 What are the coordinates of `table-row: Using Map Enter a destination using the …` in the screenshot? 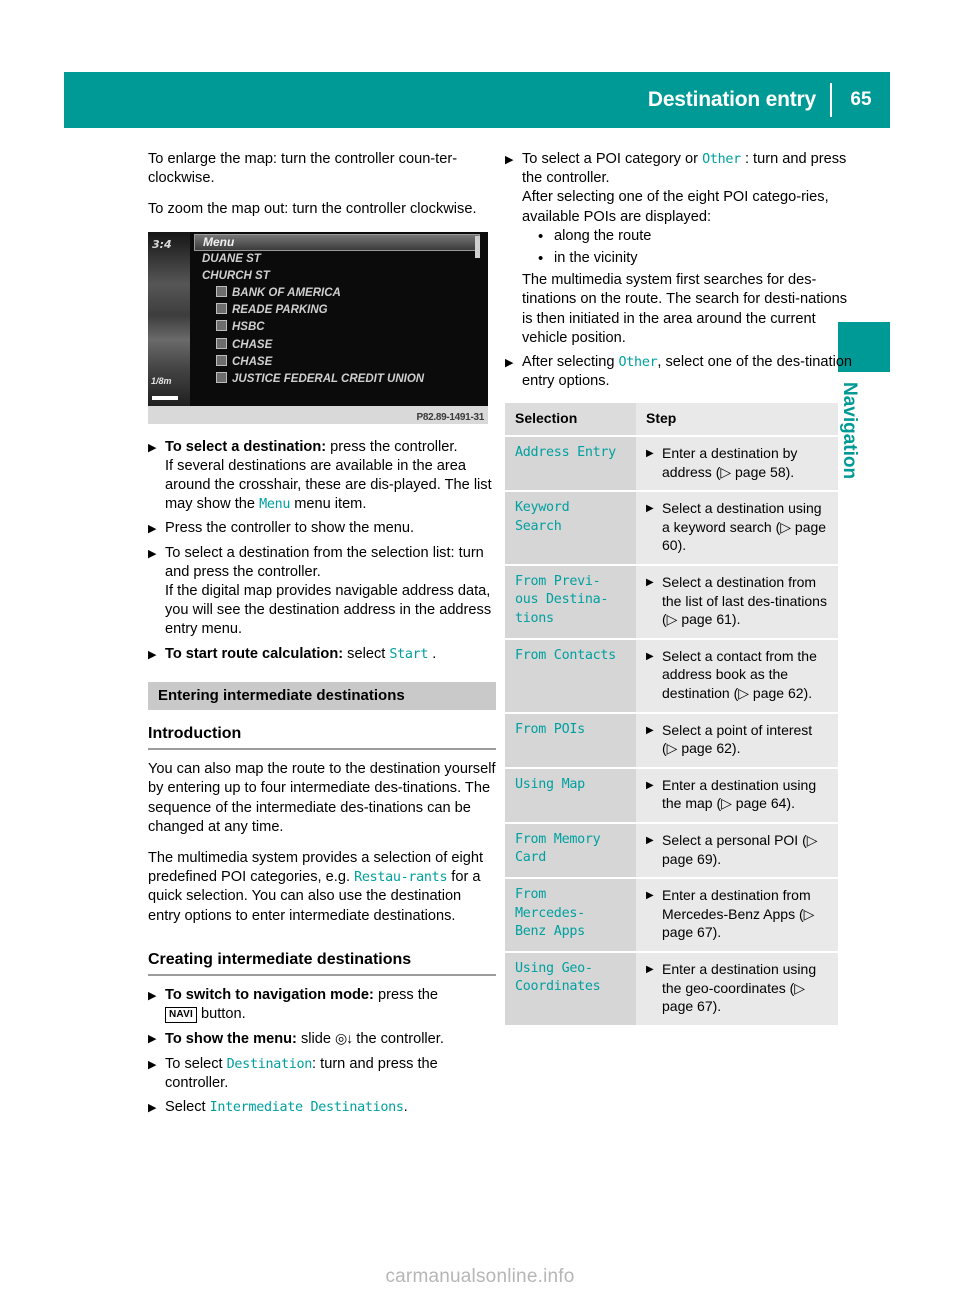 It's located at (671, 795).